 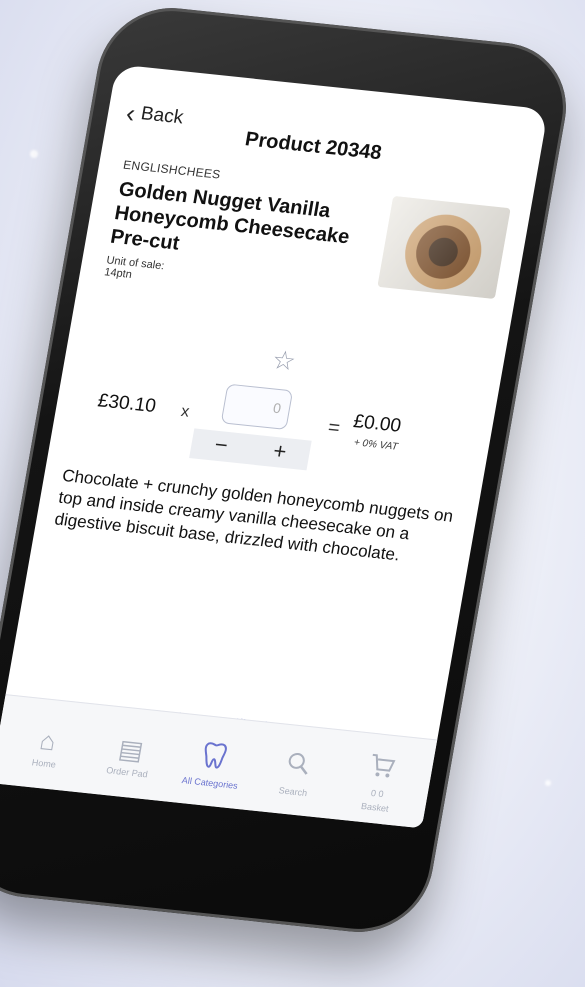 I want to click on tooth-icon, so click(x=214, y=757).